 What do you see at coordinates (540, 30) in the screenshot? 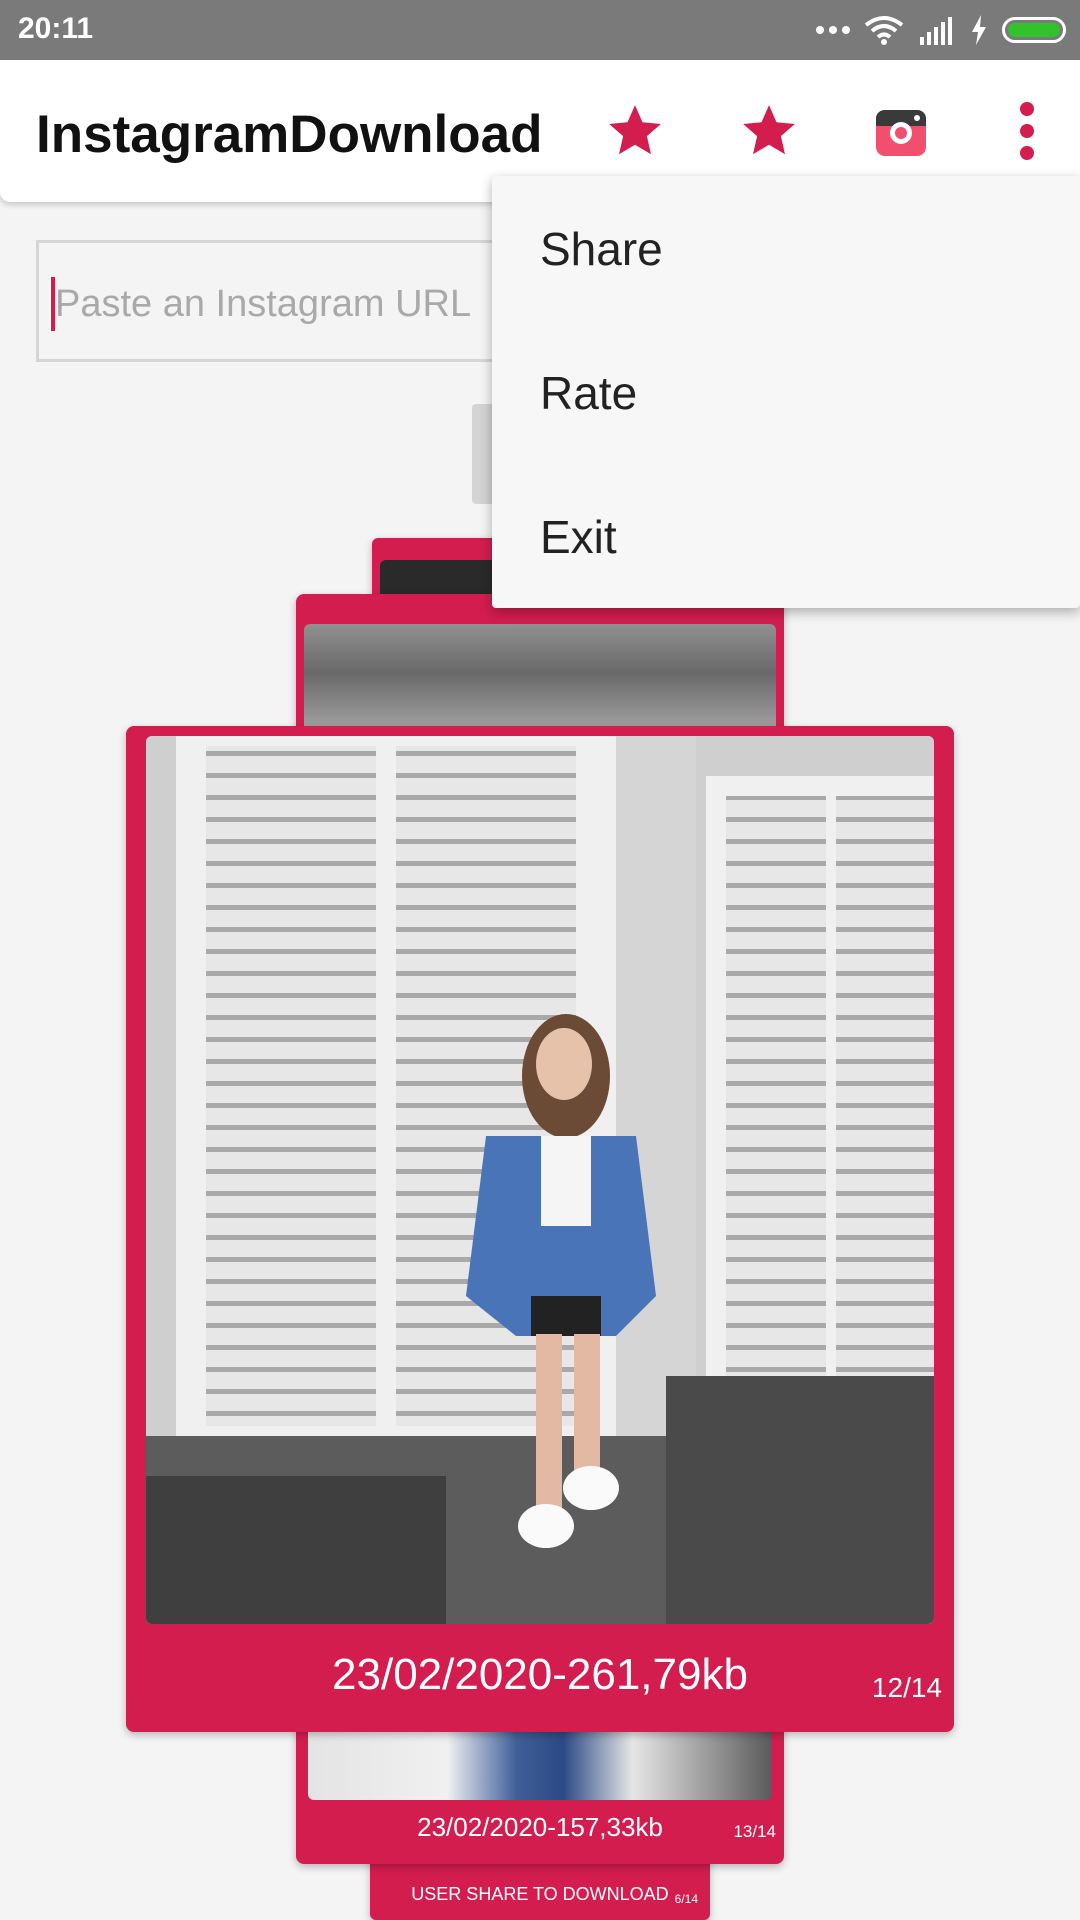
I see `status-bar: 20:11` at bounding box center [540, 30].